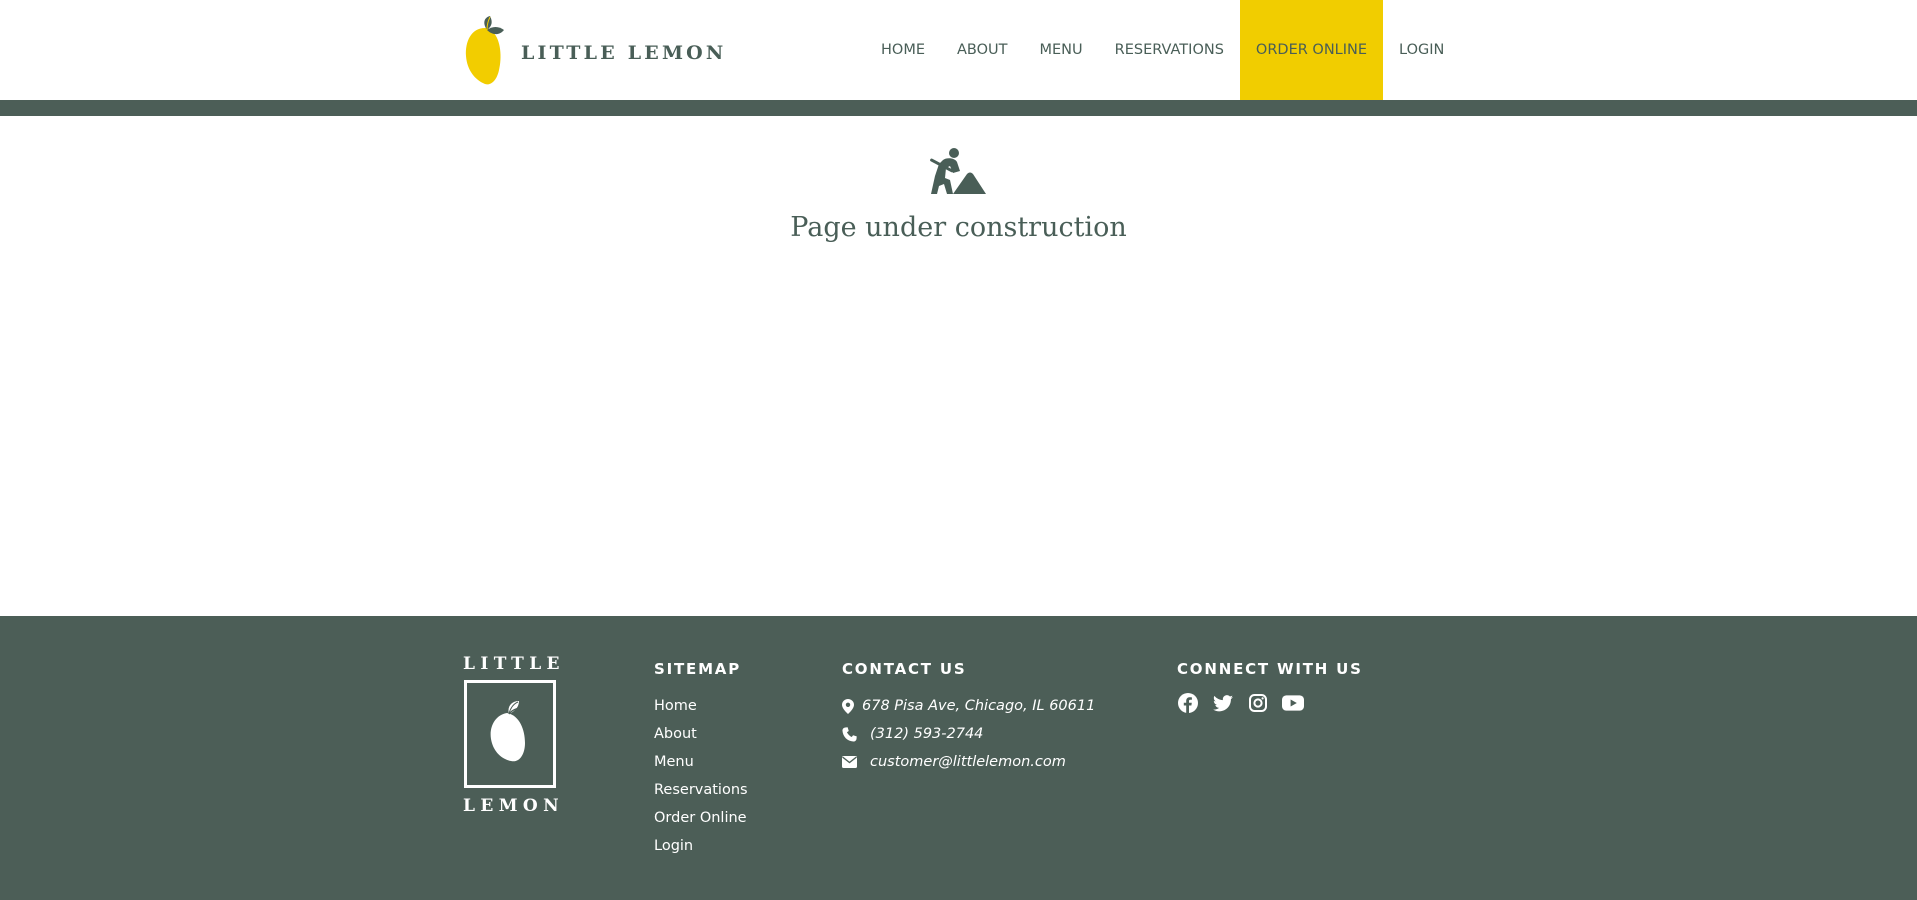 The height and width of the screenshot is (900, 1917). I want to click on nav-home: HOME, so click(903, 50).